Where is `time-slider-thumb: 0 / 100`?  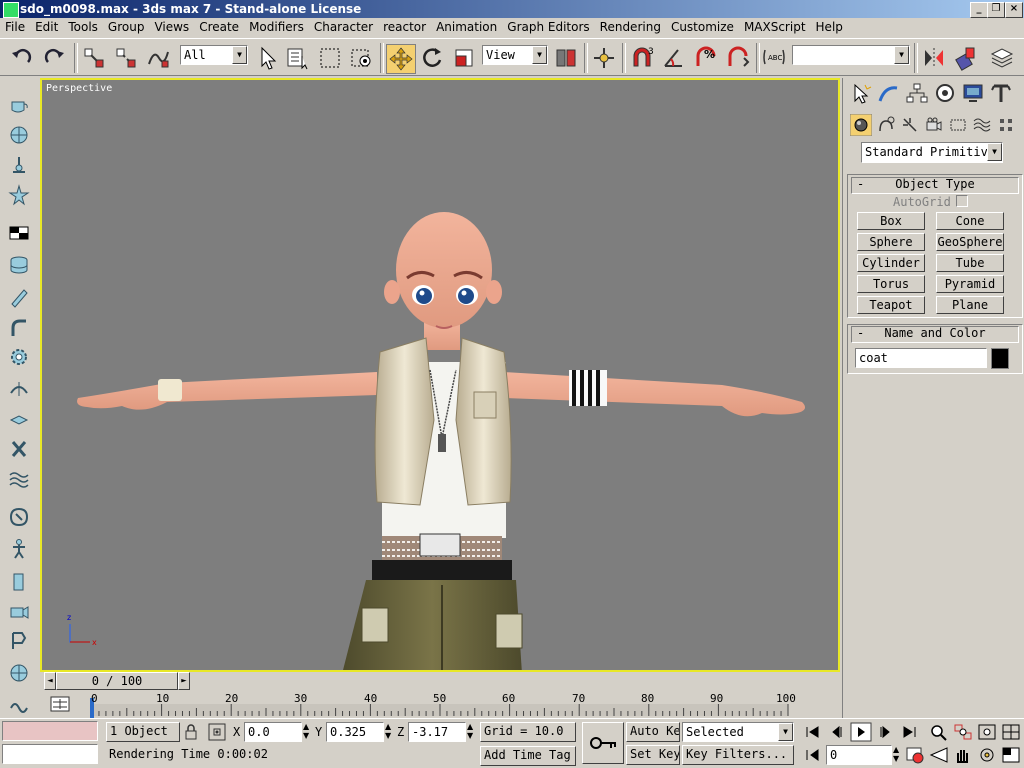 time-slider-thumb: 0 / 100 is located at coordinates (117, 681).